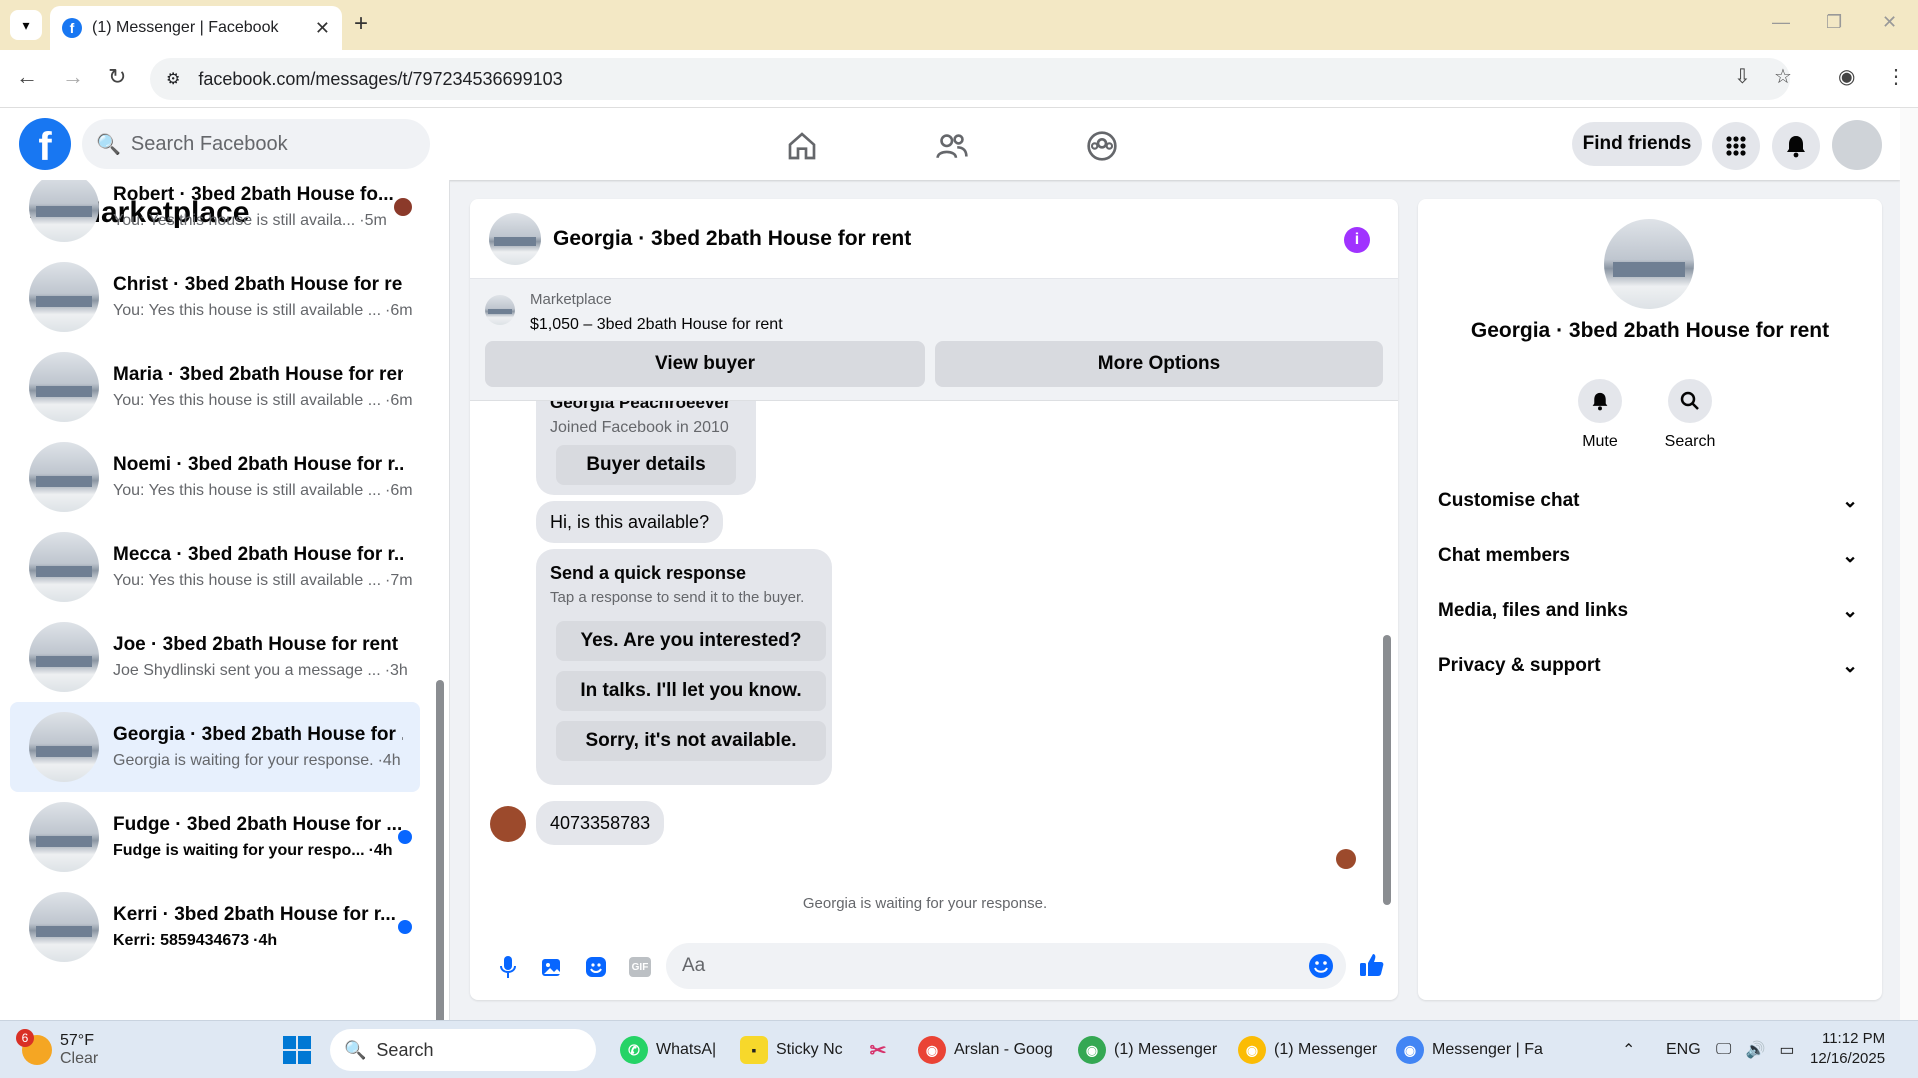 The height and width of the screenshot is (1078, 1918). What do you see at coordinates (677, 597) in the screenshot?
I see `quick-response-subtitle: Tap a response to send it to the buyer.` at bounding box center [677, 597].